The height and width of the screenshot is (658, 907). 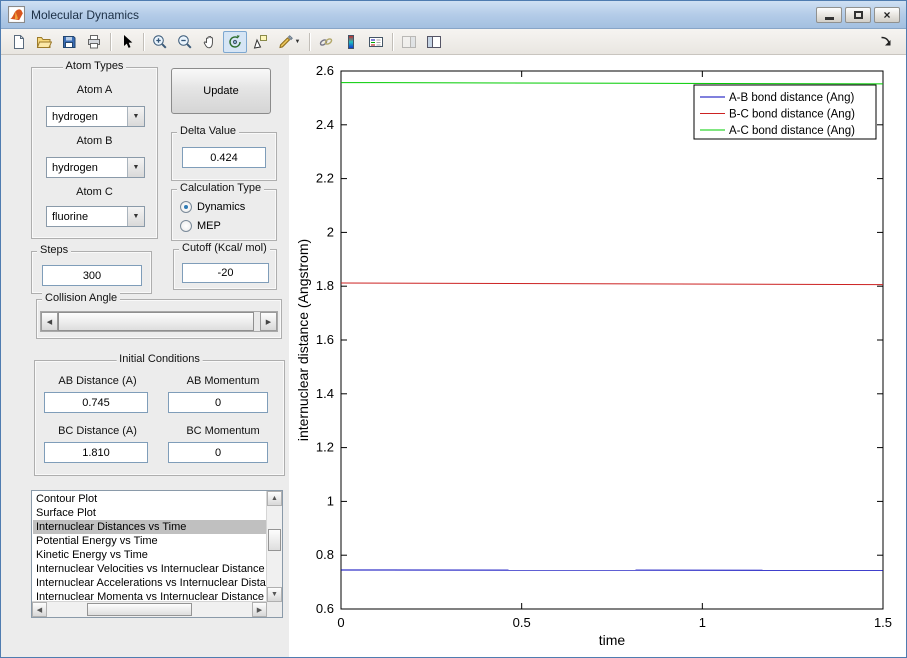 I want to click on x-tick-label: 0.5, so click(x=522, y=622).